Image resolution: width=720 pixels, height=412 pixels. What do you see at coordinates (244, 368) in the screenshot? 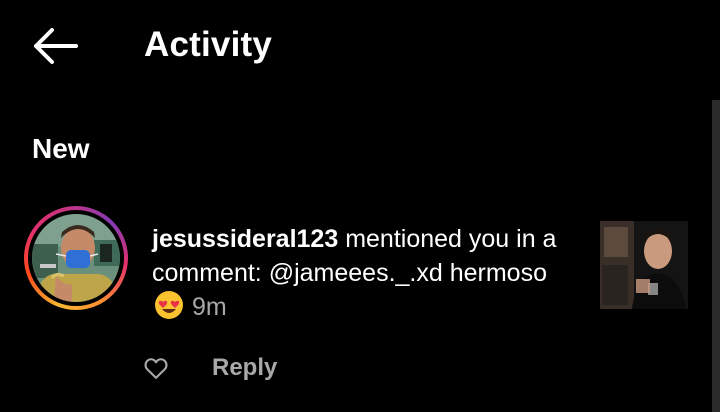
I see `reply-button: Reply` at bounding box center [244, 368].